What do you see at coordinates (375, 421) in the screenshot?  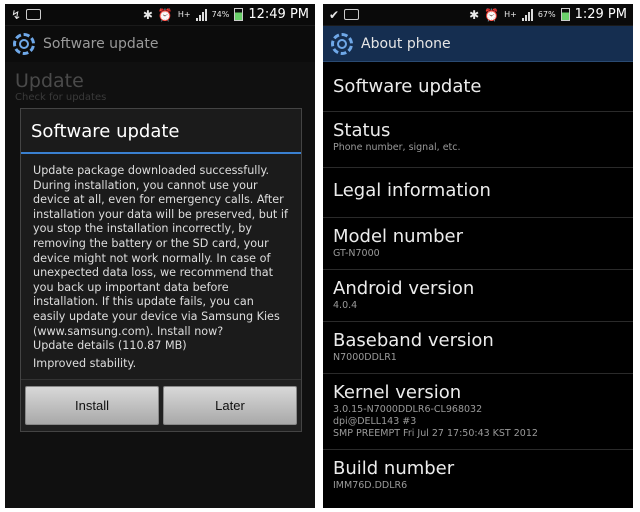 I see `item-subtitle: dpi@DELL143 #3` at bounding box center [375, 421].